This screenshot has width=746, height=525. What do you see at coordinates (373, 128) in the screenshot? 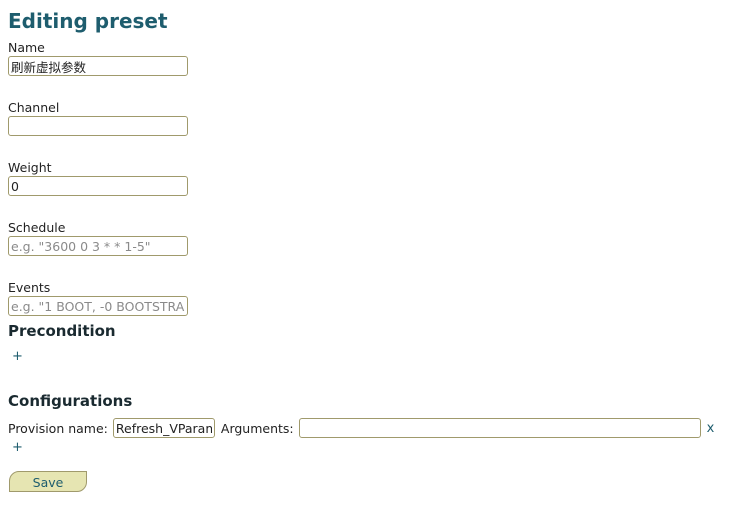
I see `channel-field-group: Channel` at bounding box center [373, 128].